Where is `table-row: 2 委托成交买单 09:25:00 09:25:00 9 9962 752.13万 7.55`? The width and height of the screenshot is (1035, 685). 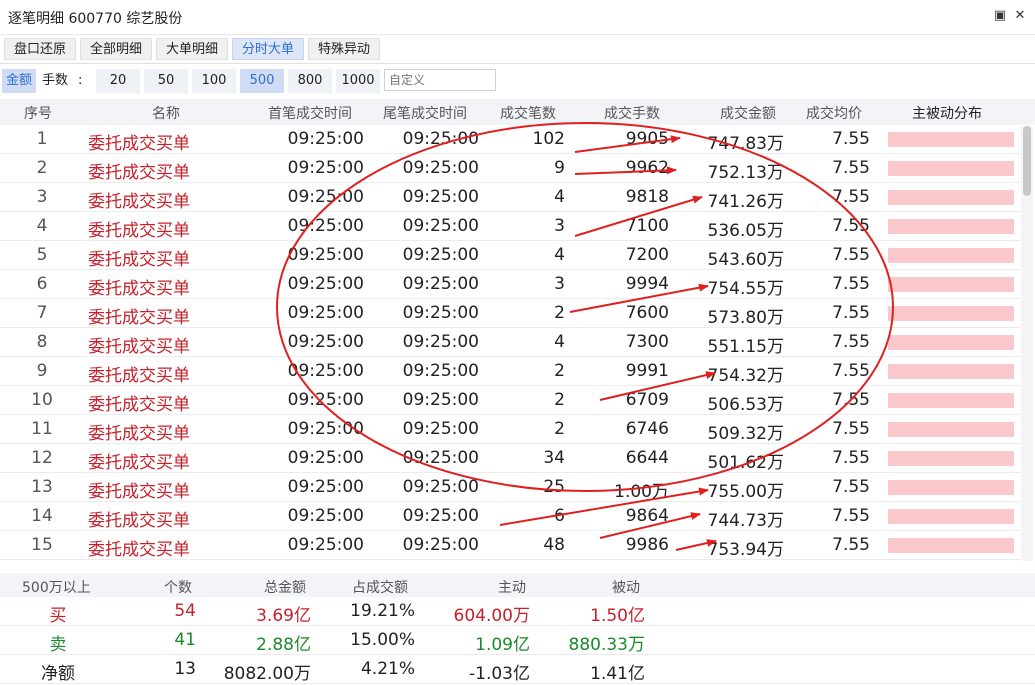
table-row: 2 委托成交买单 09:25:00 09:25:00 9 9962 752.13万 7.55 is located at coordinates (510, 168).